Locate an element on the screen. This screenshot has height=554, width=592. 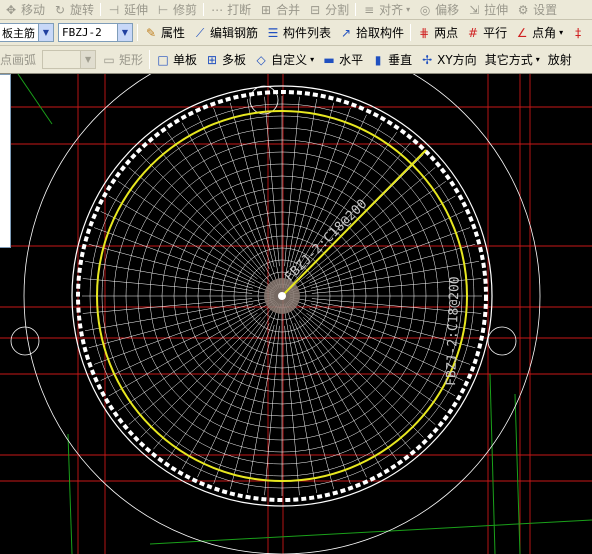
rectangle-button: ▭ 矩形 is located at coordinates (122, 59).